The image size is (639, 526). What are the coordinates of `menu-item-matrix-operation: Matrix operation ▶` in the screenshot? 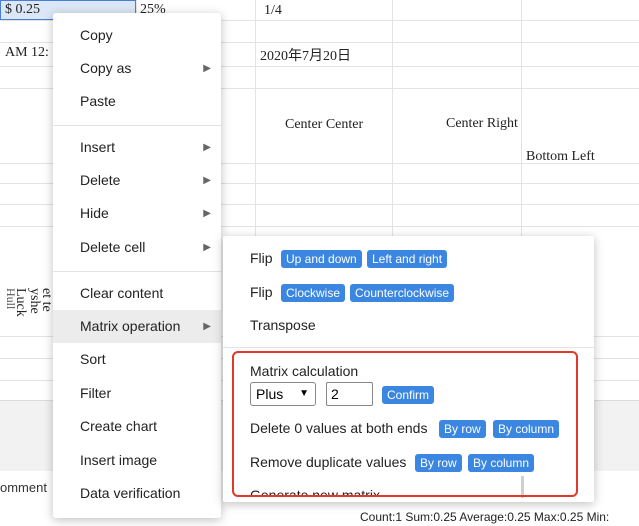 It's located at (137, 326).